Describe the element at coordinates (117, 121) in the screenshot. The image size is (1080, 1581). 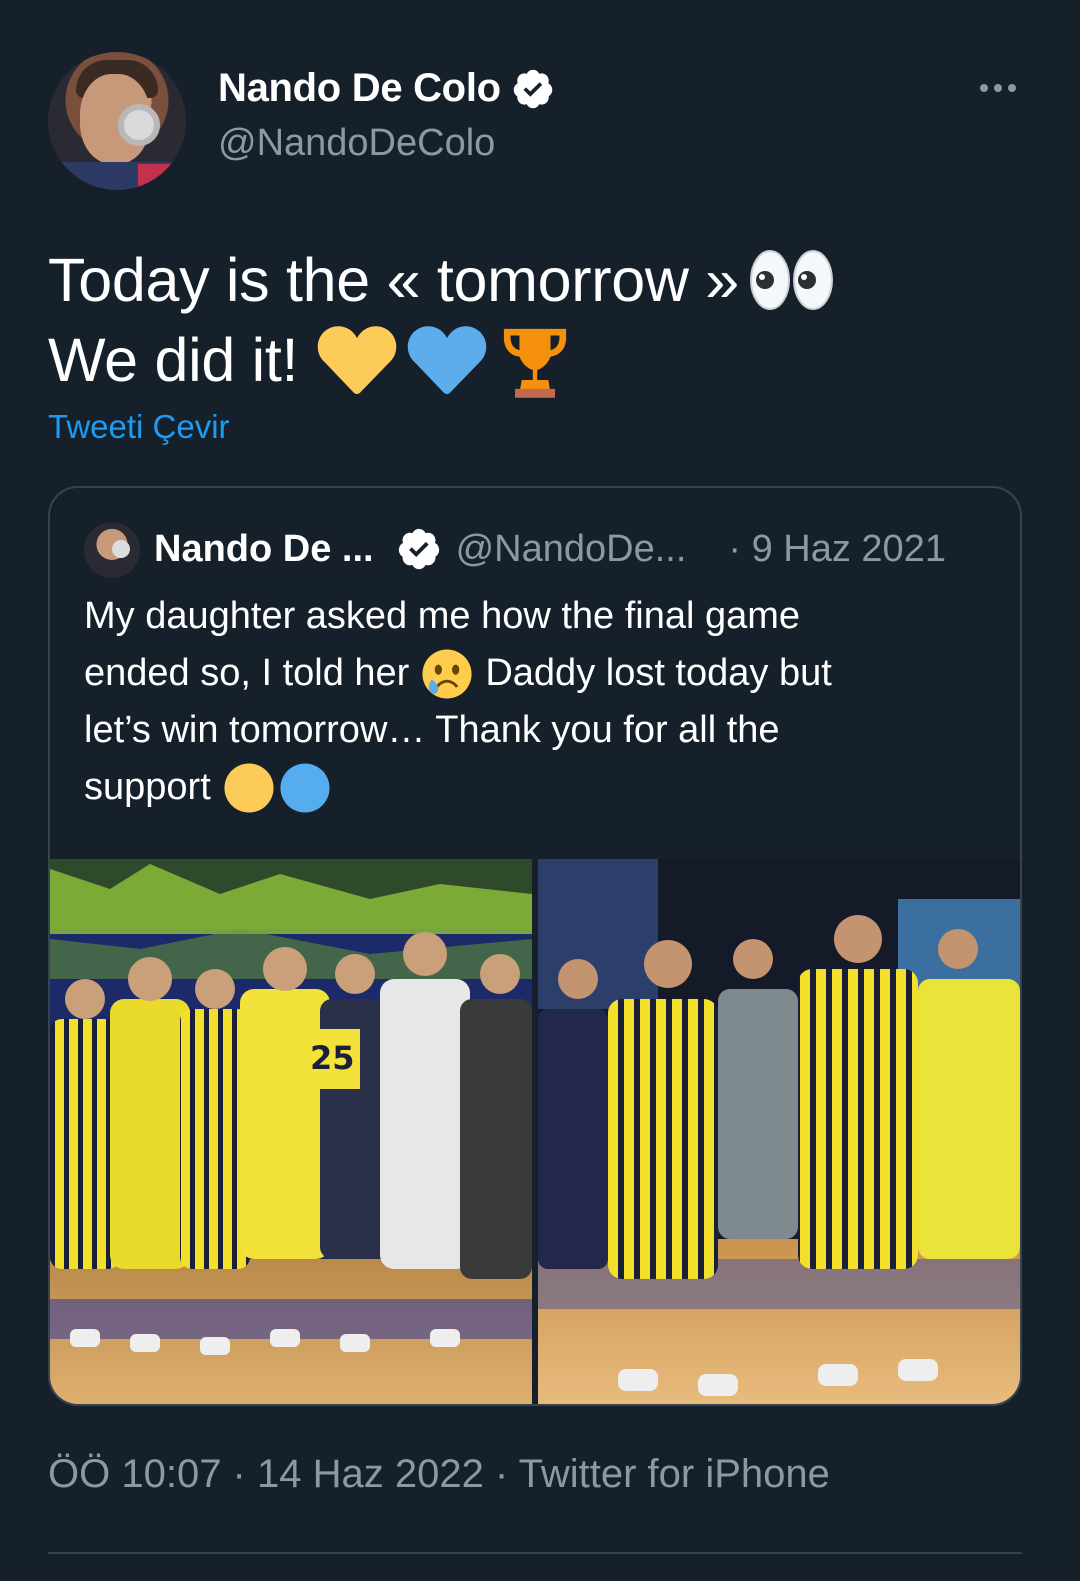
I see `author-avatar` at that location.